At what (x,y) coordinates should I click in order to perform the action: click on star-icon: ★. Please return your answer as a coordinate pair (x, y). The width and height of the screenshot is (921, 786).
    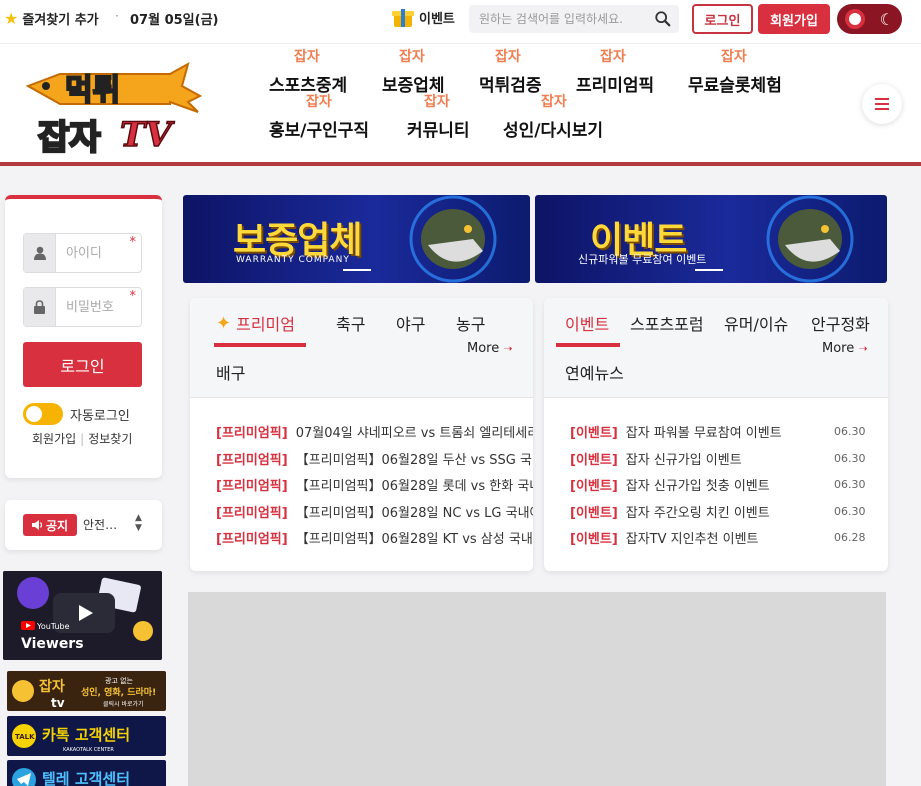
    Looking at the image, I should click on (11, 18).